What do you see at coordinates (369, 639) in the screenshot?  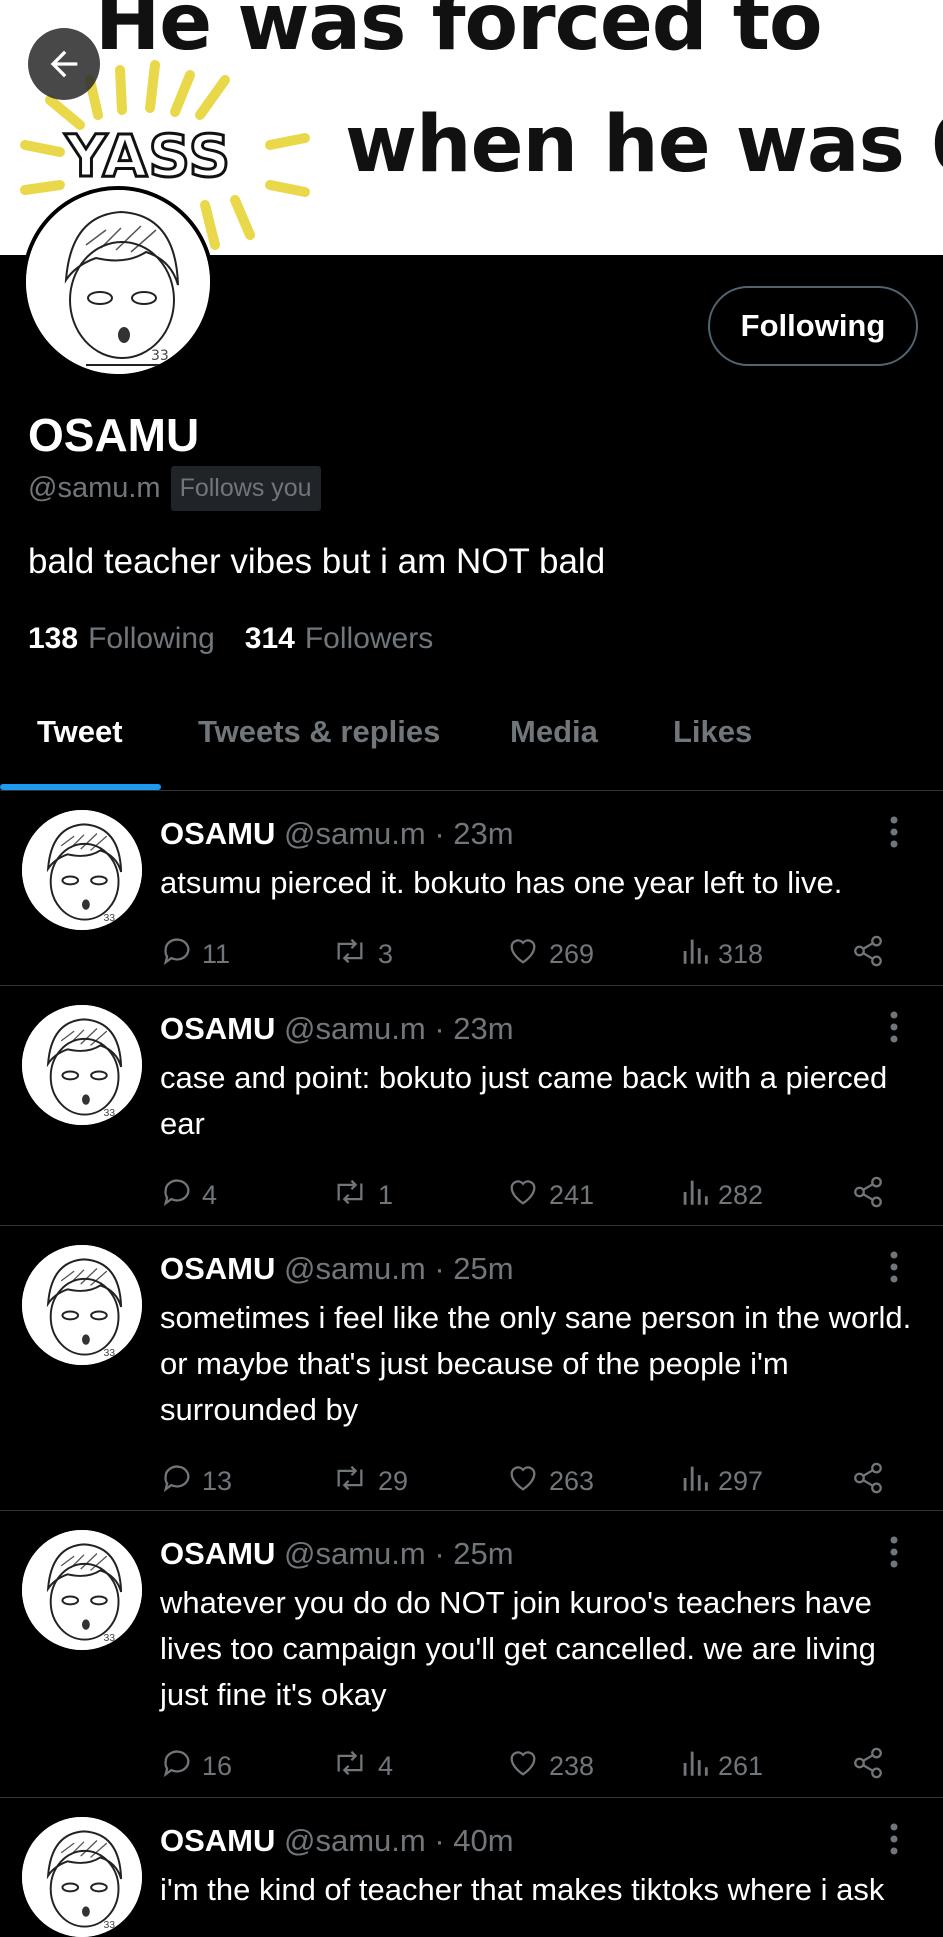 I see `followers-label: Followers` at bounding box center [369, 639].